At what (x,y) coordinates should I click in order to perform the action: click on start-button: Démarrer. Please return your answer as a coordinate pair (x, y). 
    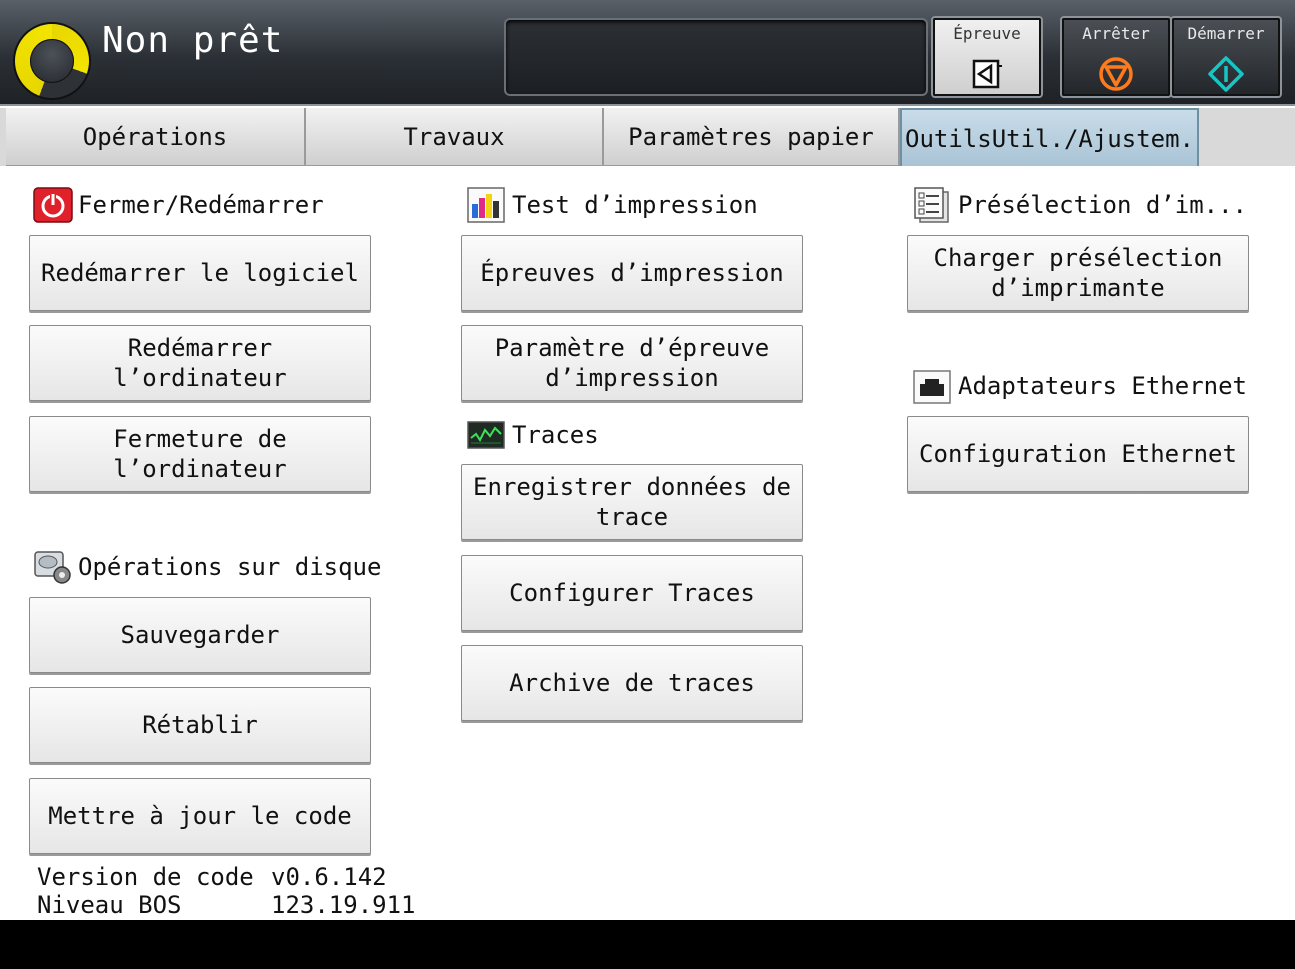
    Looking at the image, I should click on (1226, 57).